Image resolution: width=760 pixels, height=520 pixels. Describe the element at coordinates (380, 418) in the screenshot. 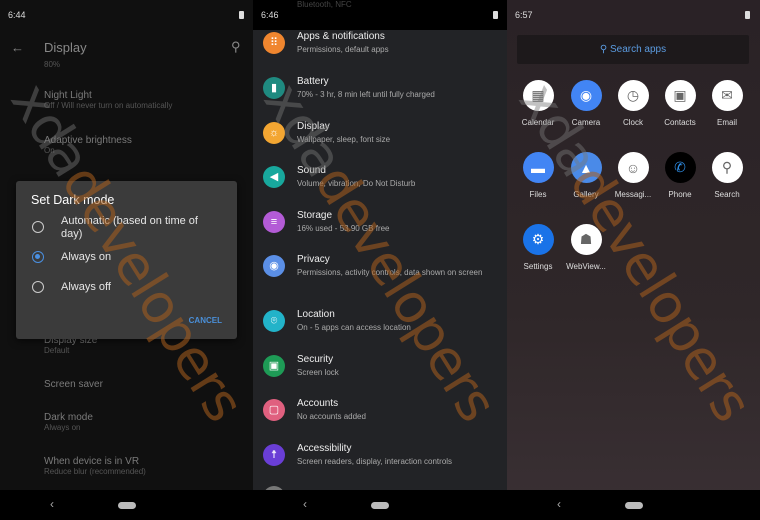

I see `settings-item-accounts: ▢ Accounts No accounts added` at that location.